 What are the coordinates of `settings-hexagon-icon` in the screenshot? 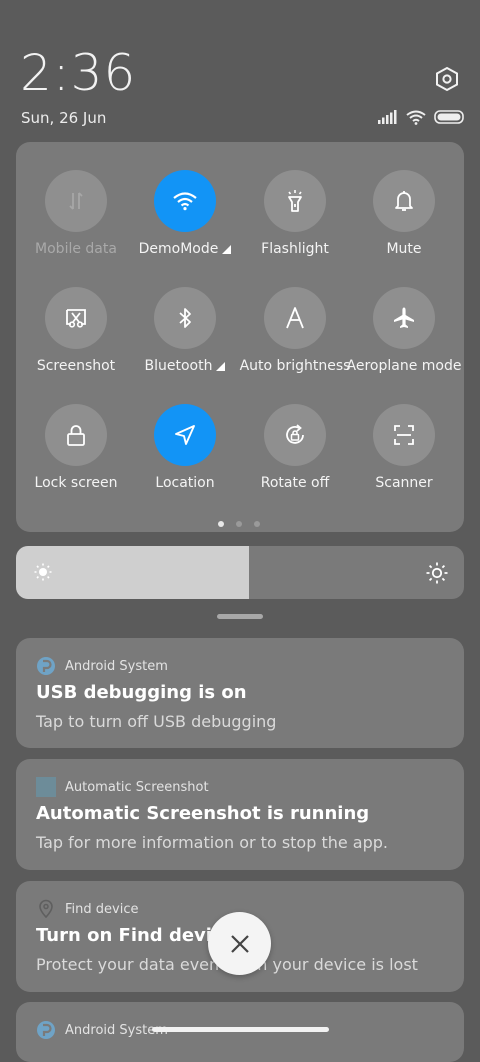 It's located at (447, 79).